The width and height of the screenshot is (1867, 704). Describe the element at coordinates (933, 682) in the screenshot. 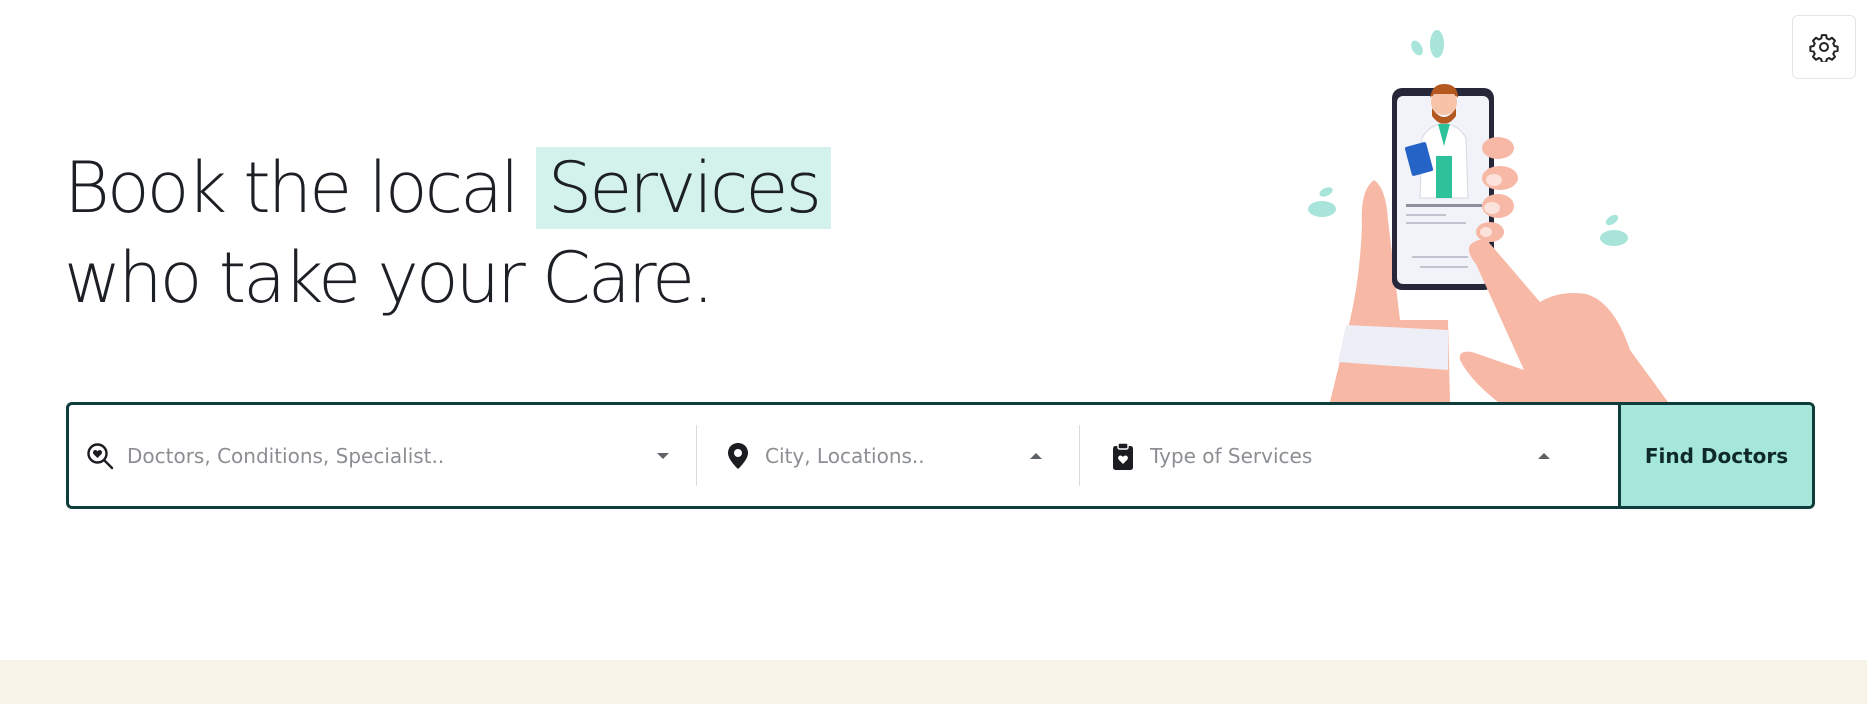

I see `next-section-band` at that location.